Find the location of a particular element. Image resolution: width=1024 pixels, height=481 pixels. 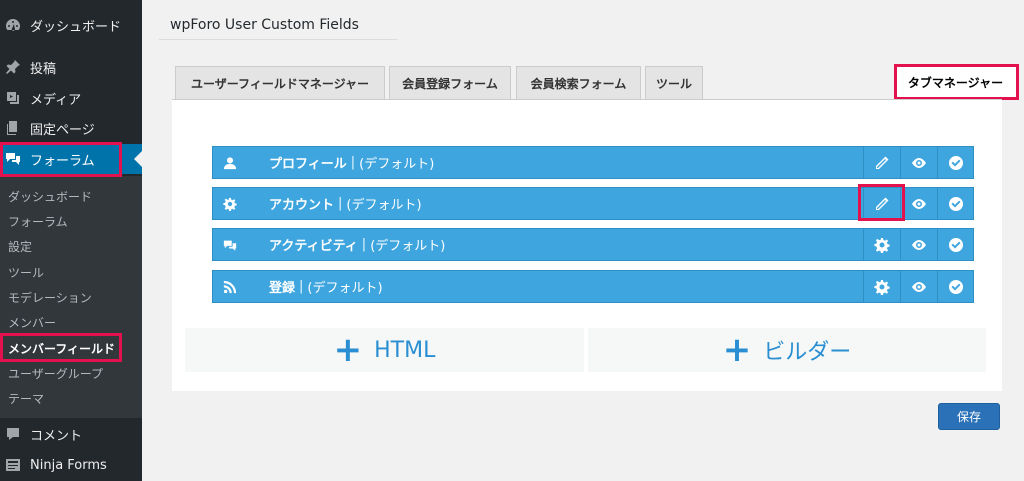

menu-forum: フォーラム is located at coordinates (71, 159).